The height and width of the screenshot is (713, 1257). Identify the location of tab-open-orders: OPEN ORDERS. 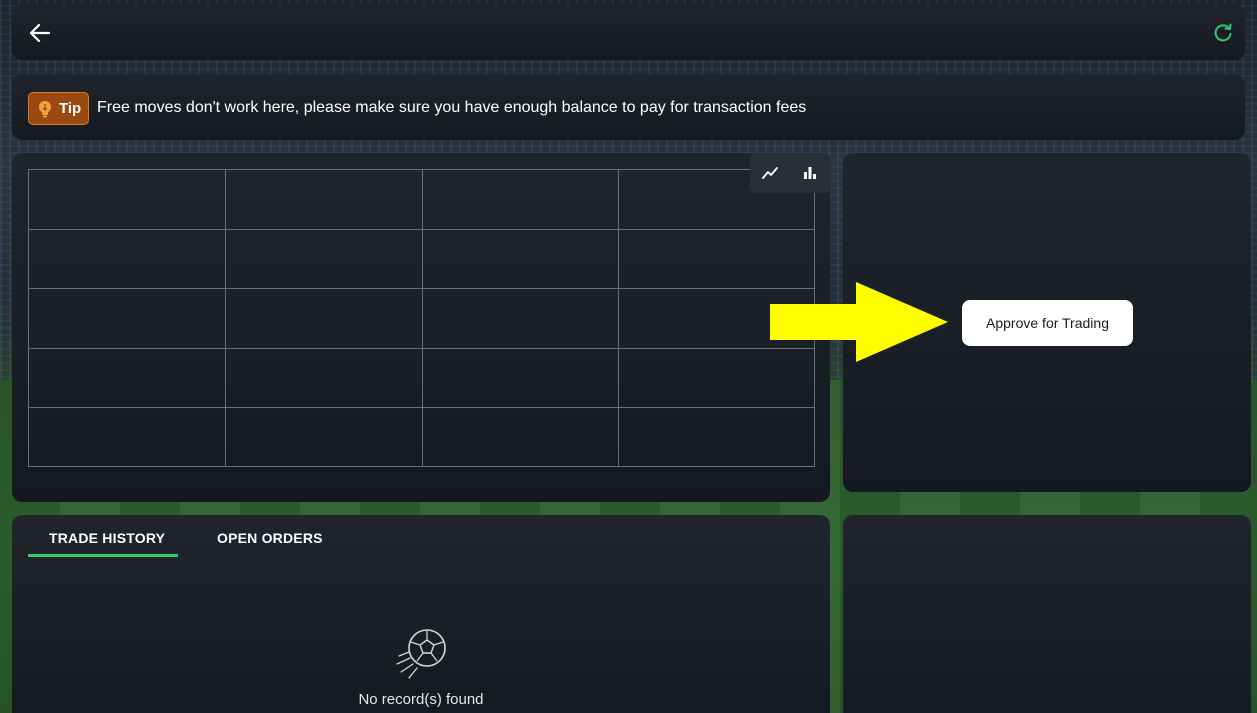
(270, 538).